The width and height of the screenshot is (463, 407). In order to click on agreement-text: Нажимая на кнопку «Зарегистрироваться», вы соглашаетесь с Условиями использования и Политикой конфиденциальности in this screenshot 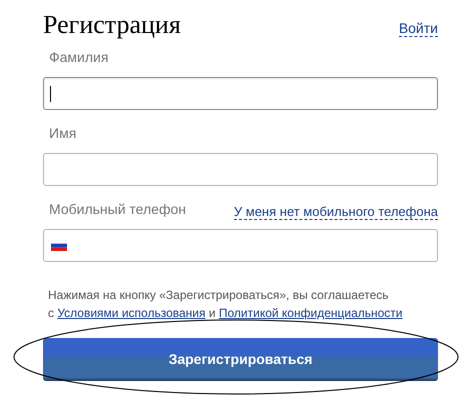, I will do `click(225, 304)`.